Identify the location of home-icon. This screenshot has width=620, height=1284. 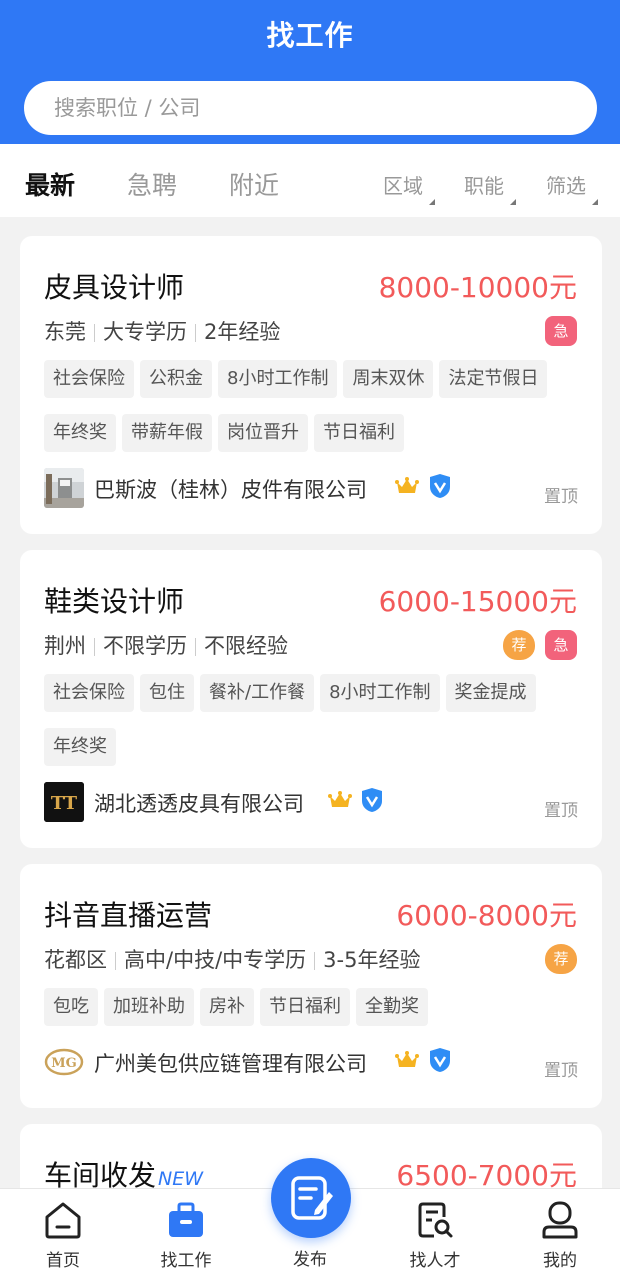
(63, 1220).